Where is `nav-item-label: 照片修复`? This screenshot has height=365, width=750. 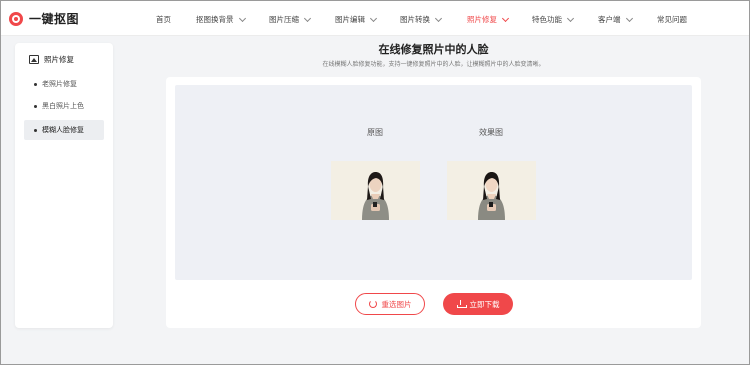 nav-item-label: 照片修复 is located at coordinates (482, 19).